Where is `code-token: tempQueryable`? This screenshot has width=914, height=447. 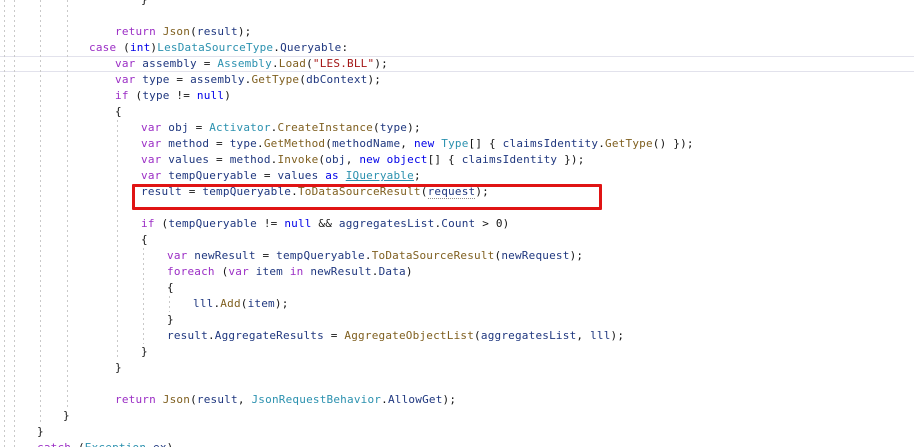
code-token: tempQueryable is located at coordinates (212, 175).